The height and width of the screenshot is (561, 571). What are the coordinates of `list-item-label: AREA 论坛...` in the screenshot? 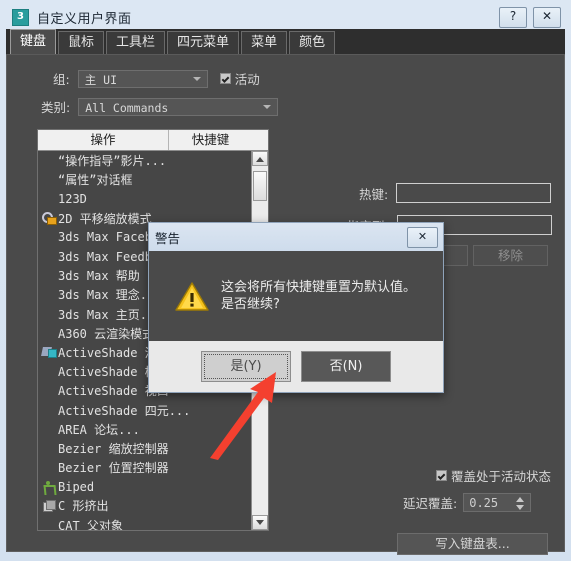 It's located at (99, 429).